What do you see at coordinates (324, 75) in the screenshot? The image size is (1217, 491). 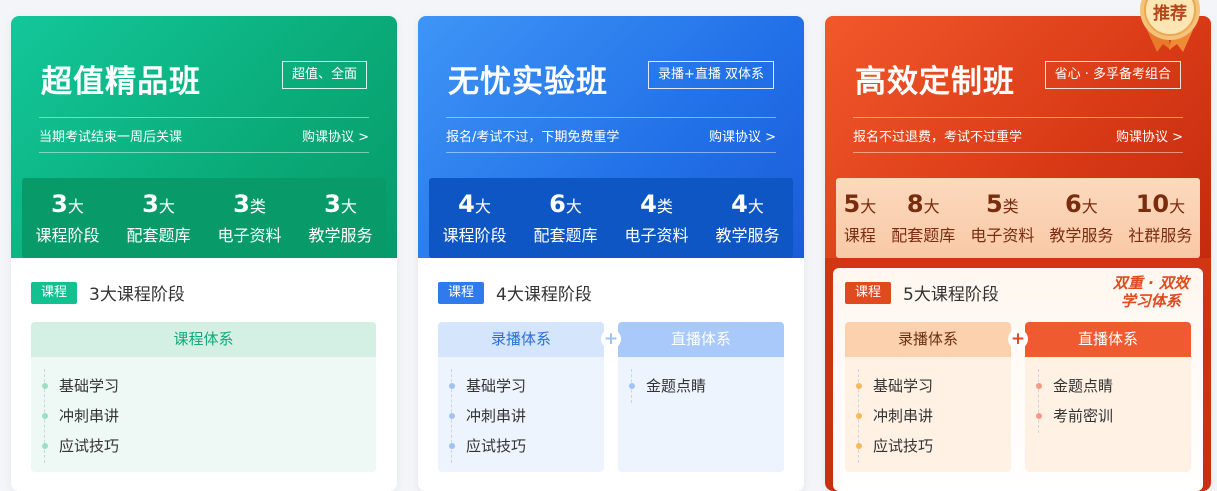 I see `plan-tag: 超值、全面` at bounding box center [324, 75].